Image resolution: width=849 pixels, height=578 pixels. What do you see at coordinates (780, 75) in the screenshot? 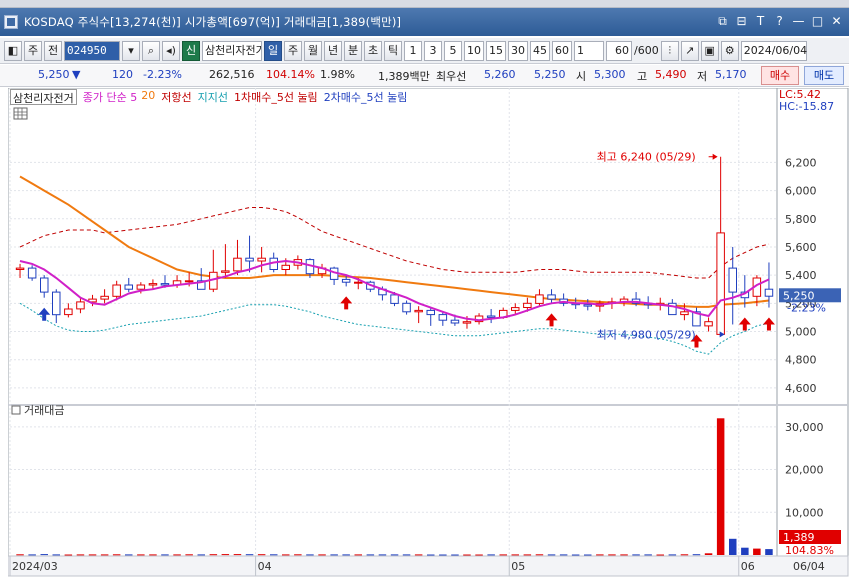
I see `buy-button: 매수` at bounding box center [780, 75].